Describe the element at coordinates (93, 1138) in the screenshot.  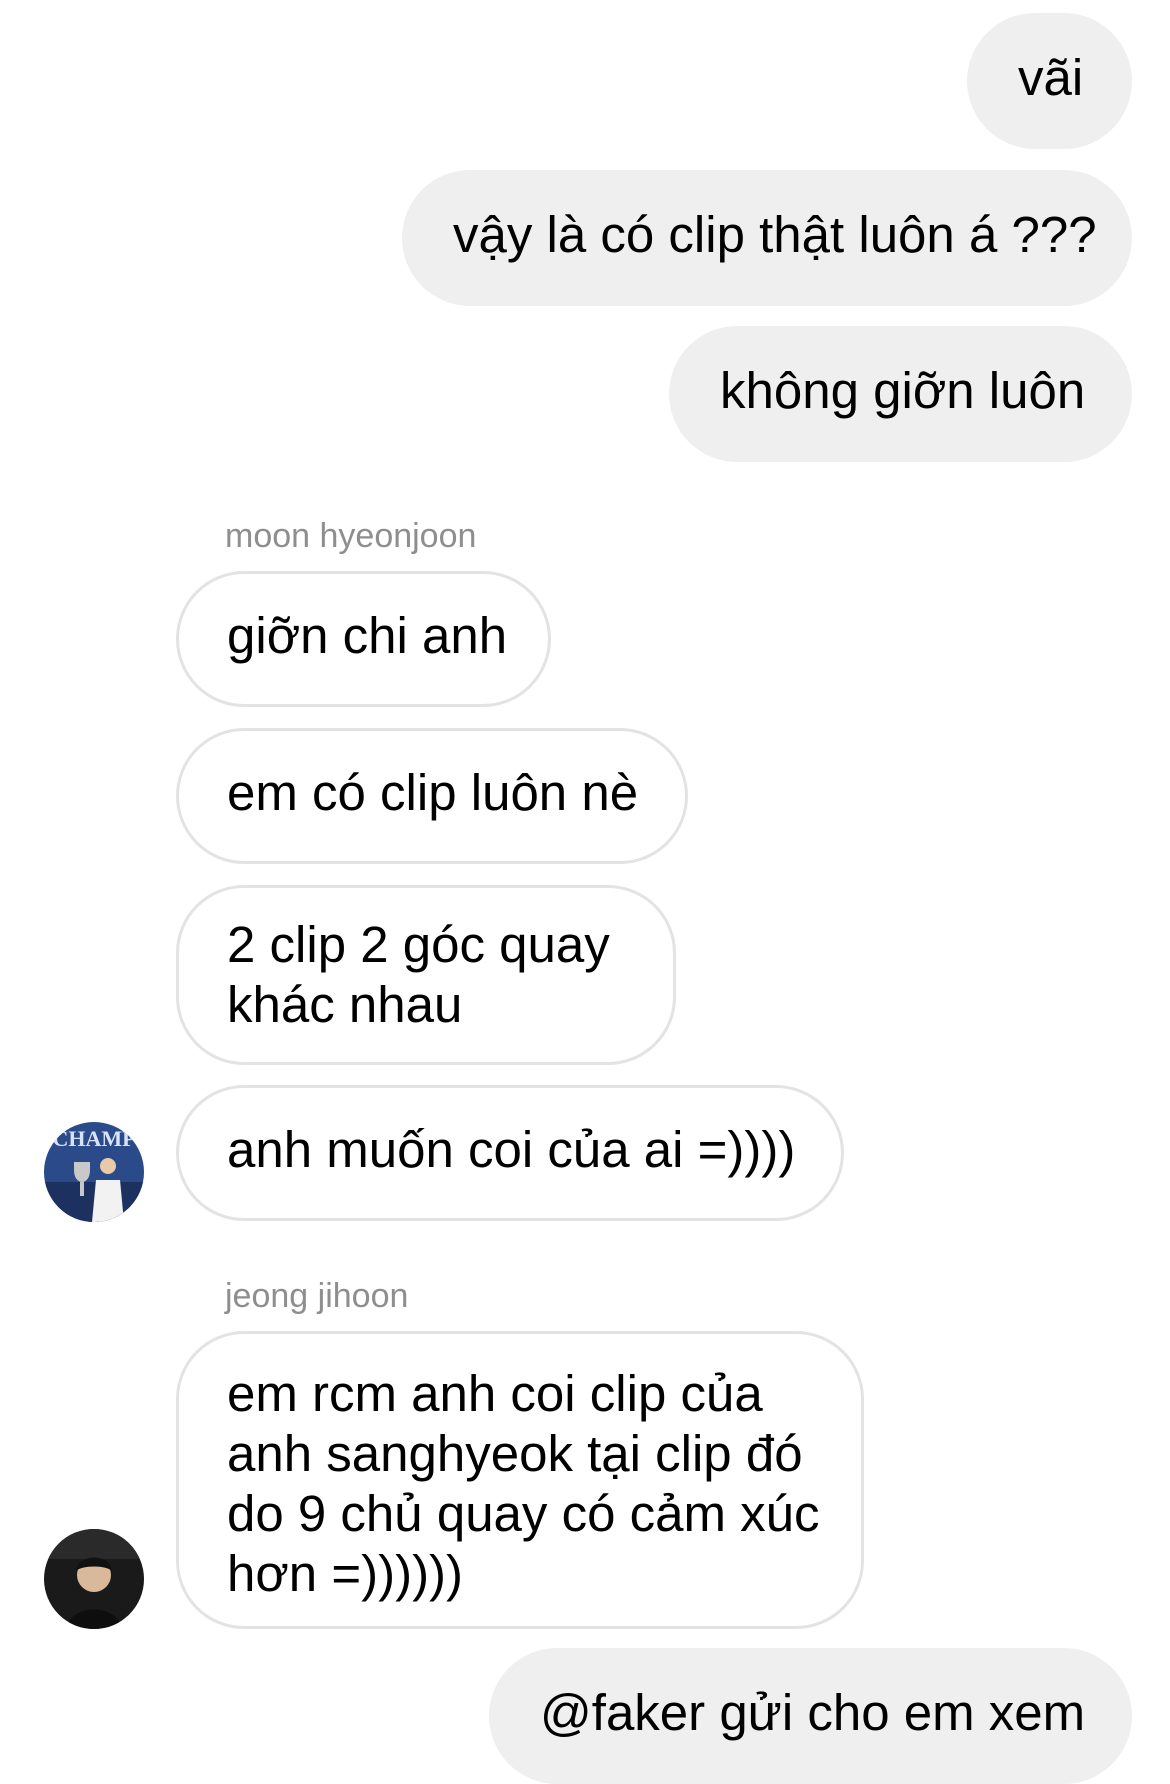
I see `svg-text: CHAMP` at that location.